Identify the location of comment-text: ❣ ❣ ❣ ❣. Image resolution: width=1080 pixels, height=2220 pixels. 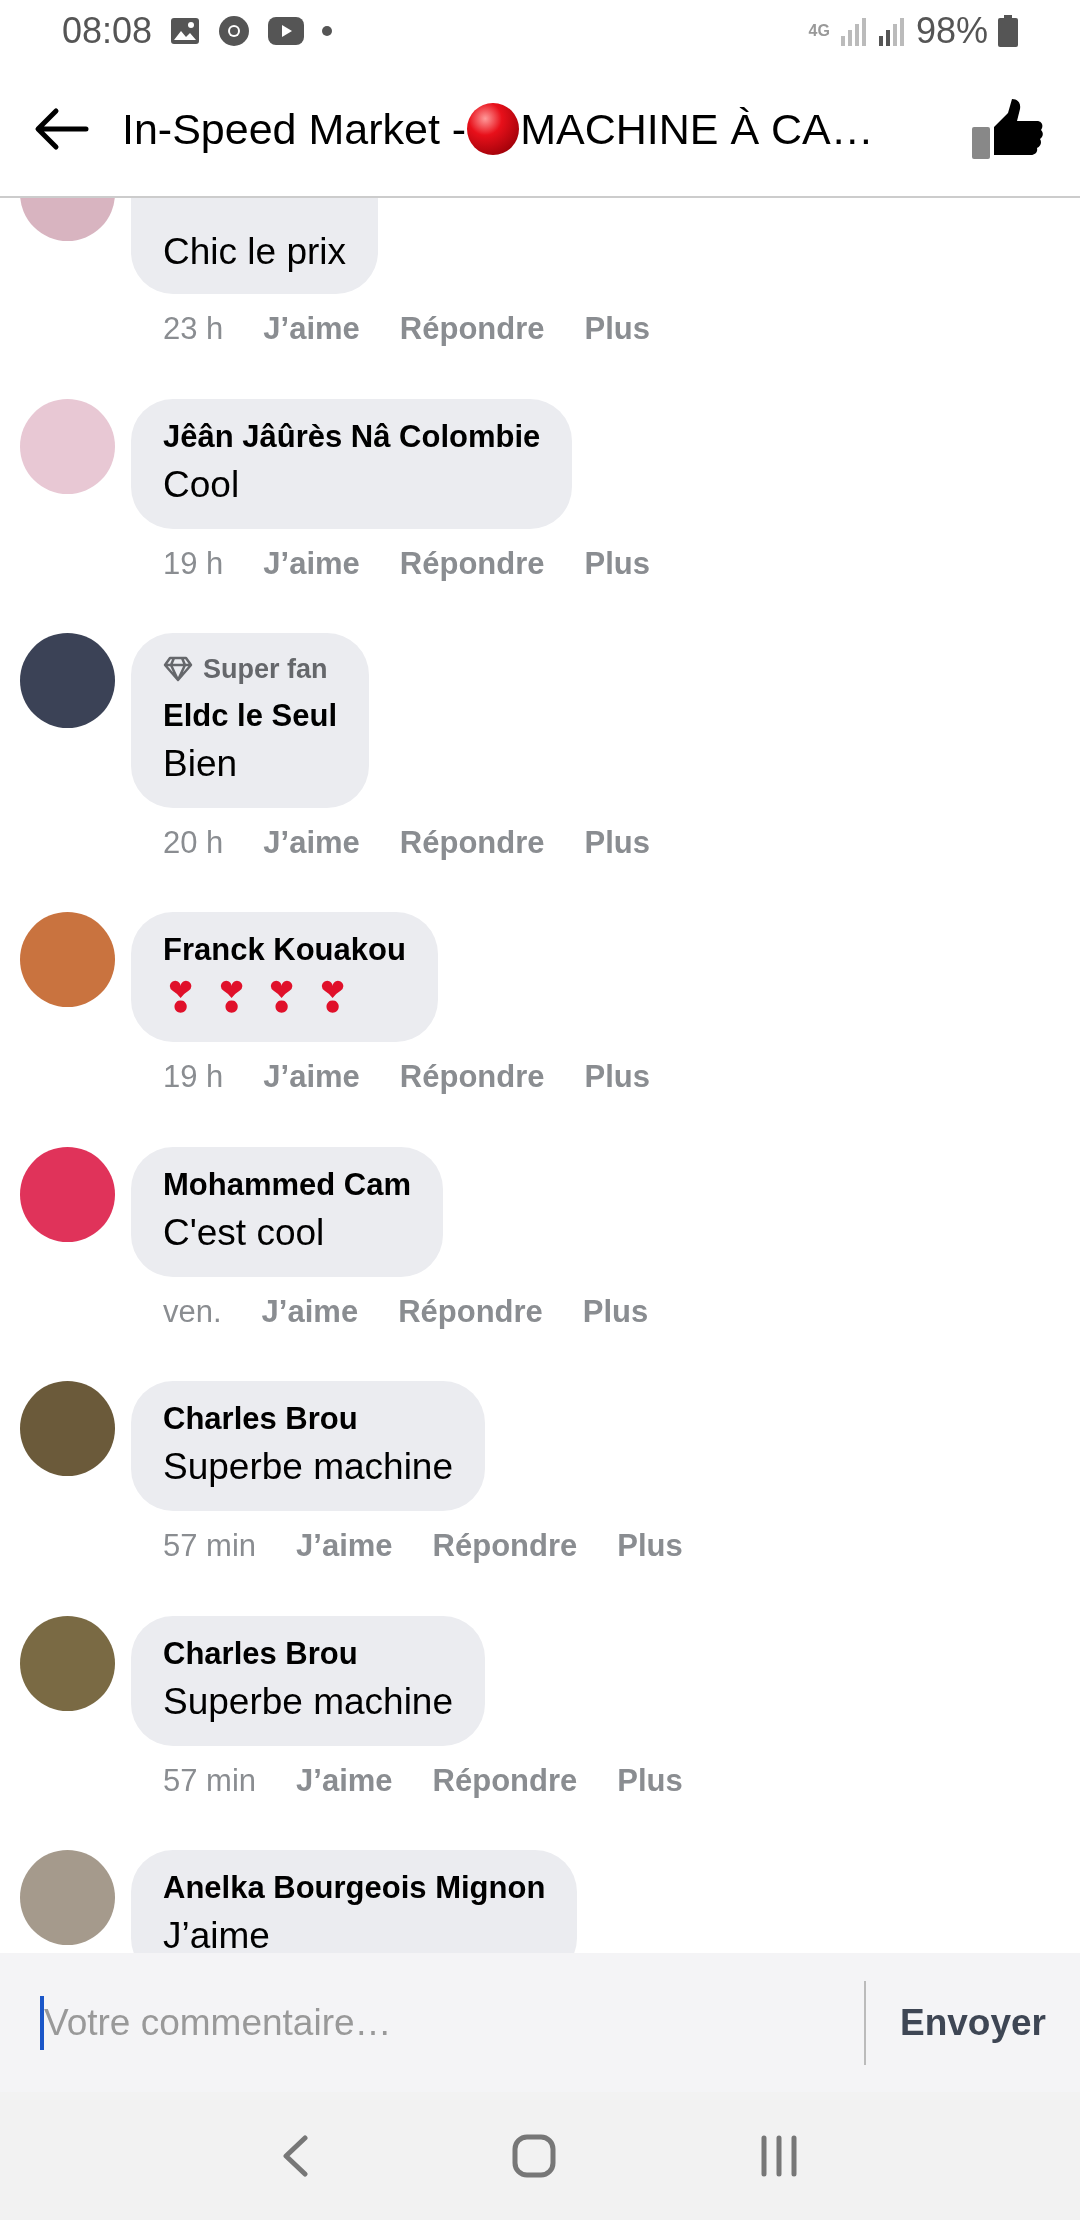
(258, 998).